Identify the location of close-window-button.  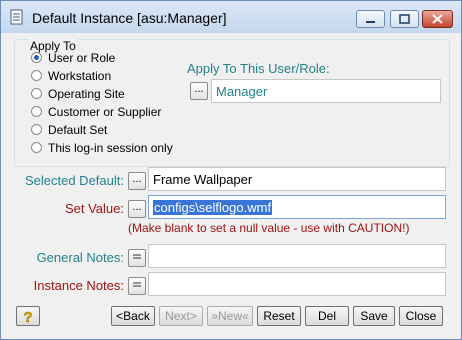
(437, 19).